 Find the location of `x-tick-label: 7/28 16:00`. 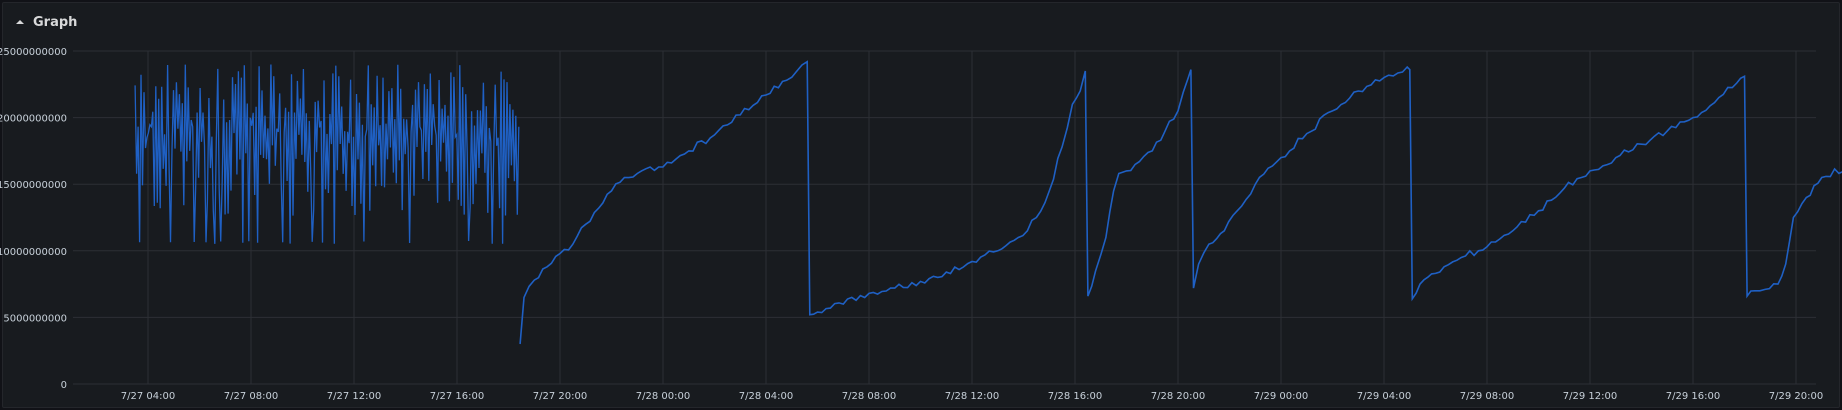

x-tick-label: 7/28 16:00 is located at coordinates (1075, 396).